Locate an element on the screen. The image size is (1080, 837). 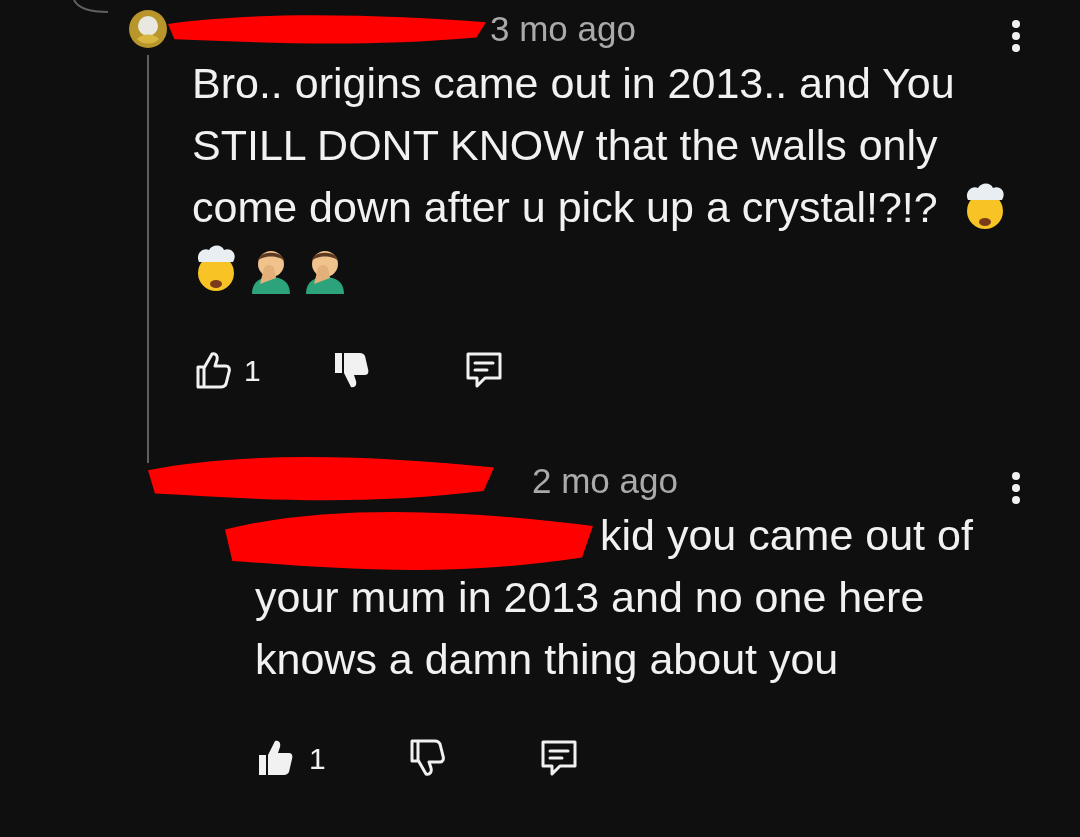
comment-time: 3 mo ago is located at coordinates (563, 28).